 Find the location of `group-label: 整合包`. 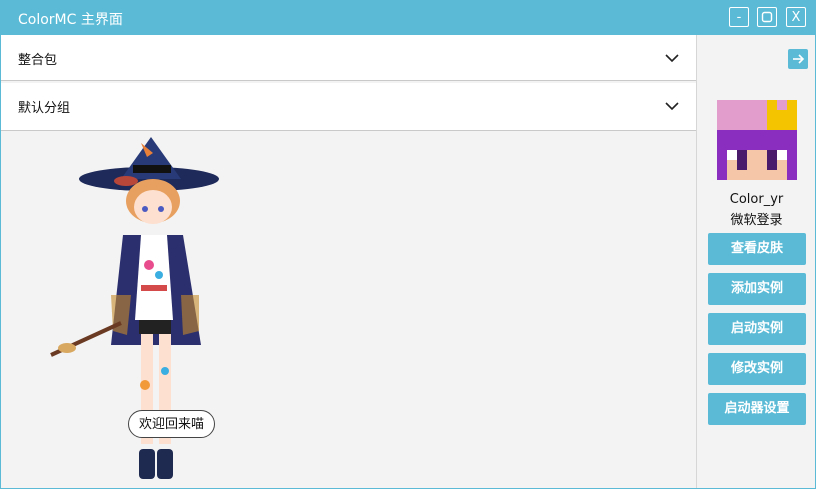

group-label: 整合包 is located at coordinates (38, 60).